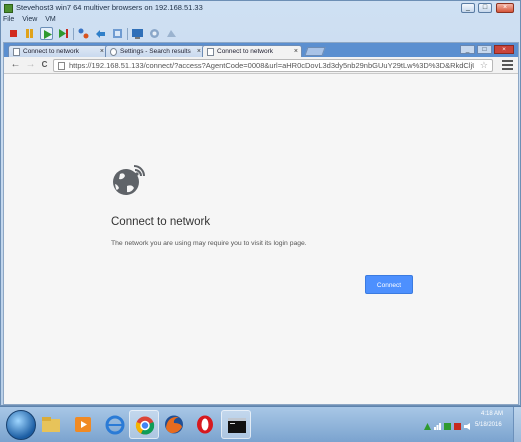  I want to click on opera-taskbar-icon, so click(205, 424).